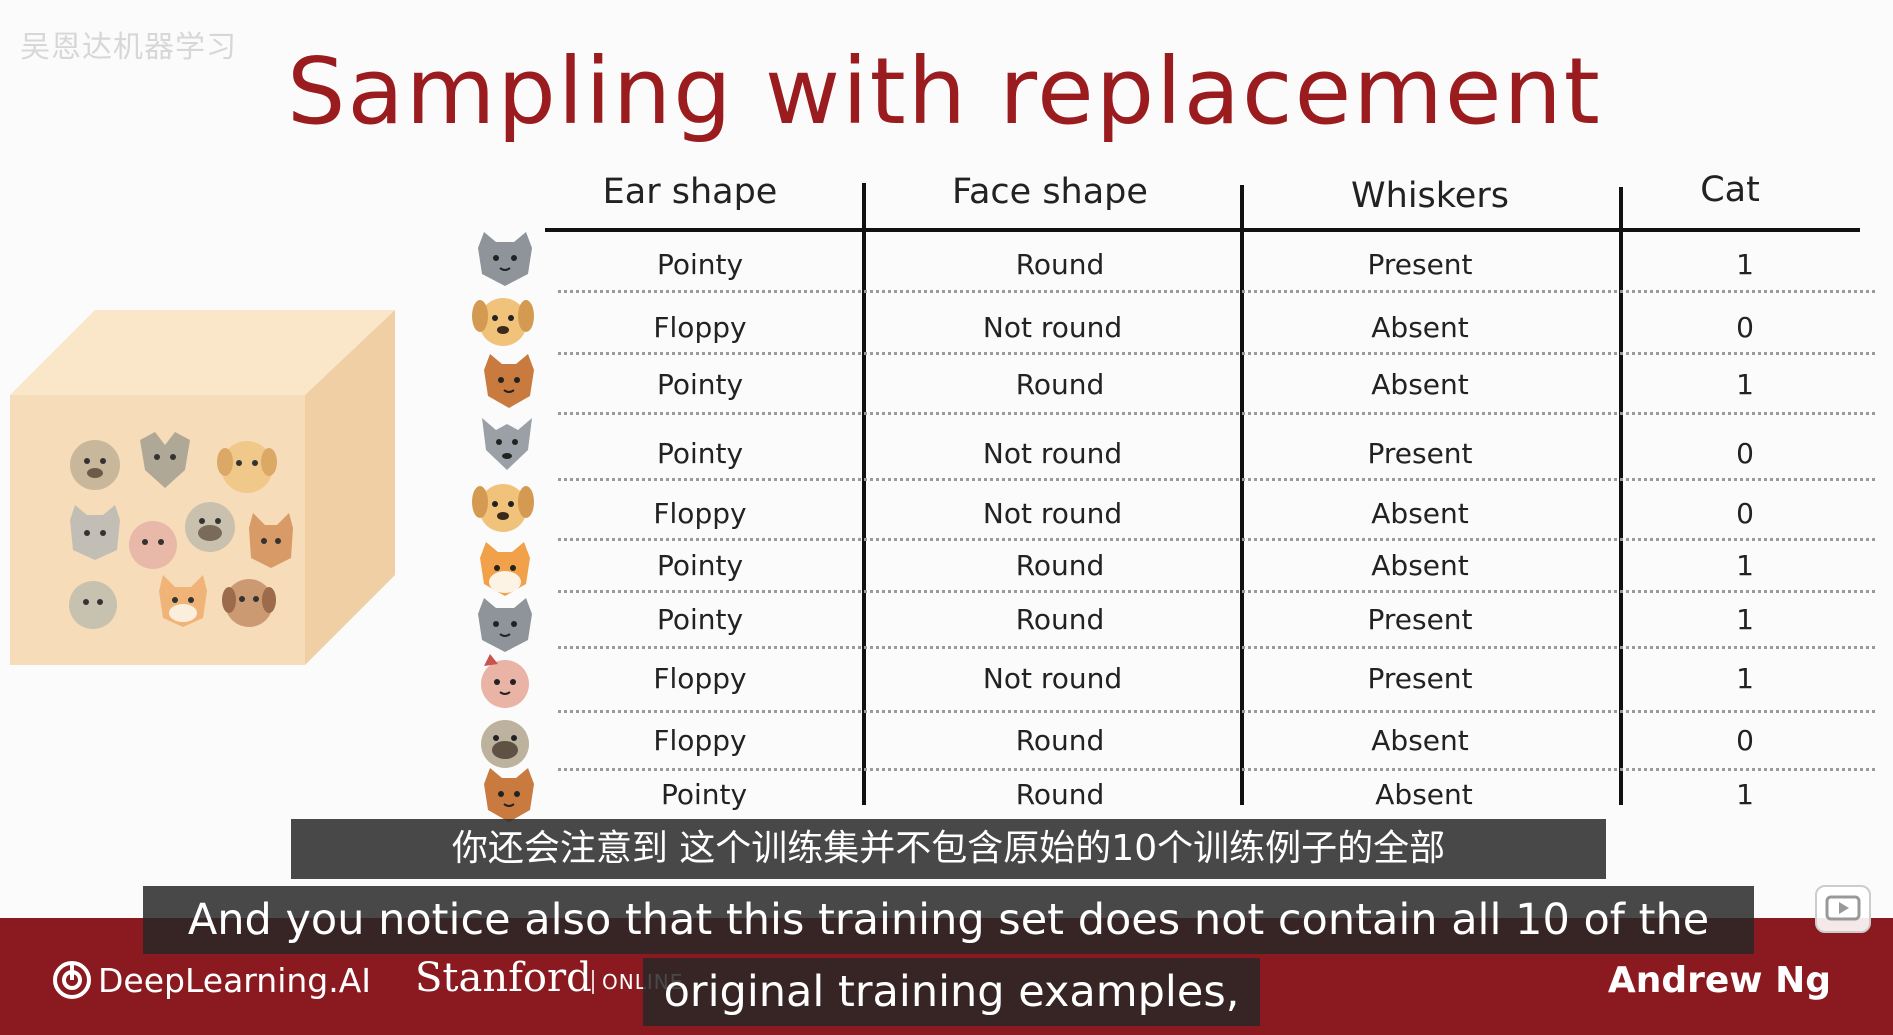 The image size is (1893, 1035). Describe the element at coordinates (948, 849) in the screenshot. I see `subtitle-chinese: 你还会注意到 这个训练集并不包含原始的10个训练例子的全部` at that location.